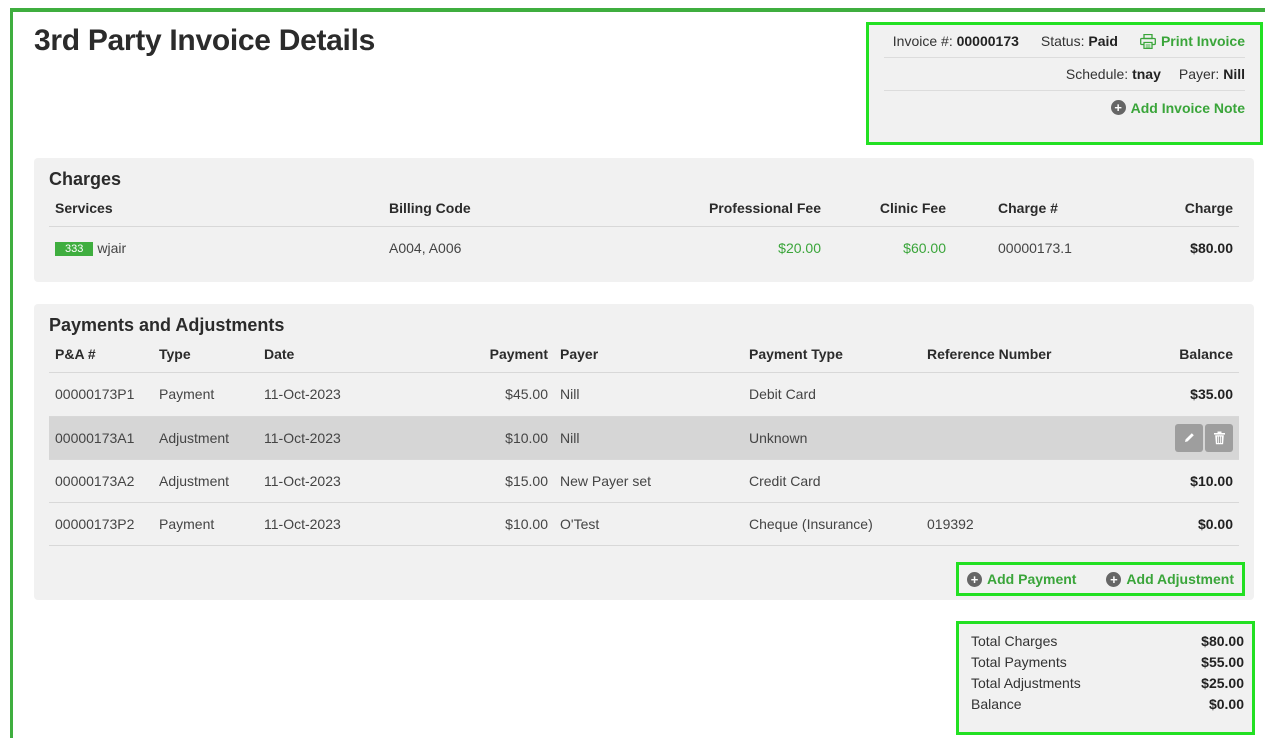 The width and height of the screenshot is (1265, 738). What do you see at coordinates (1107, 685) in the screenshot?
I see `total-adjustments-row: Total Adjustments $25.00` at bounding box center [1107, 685].